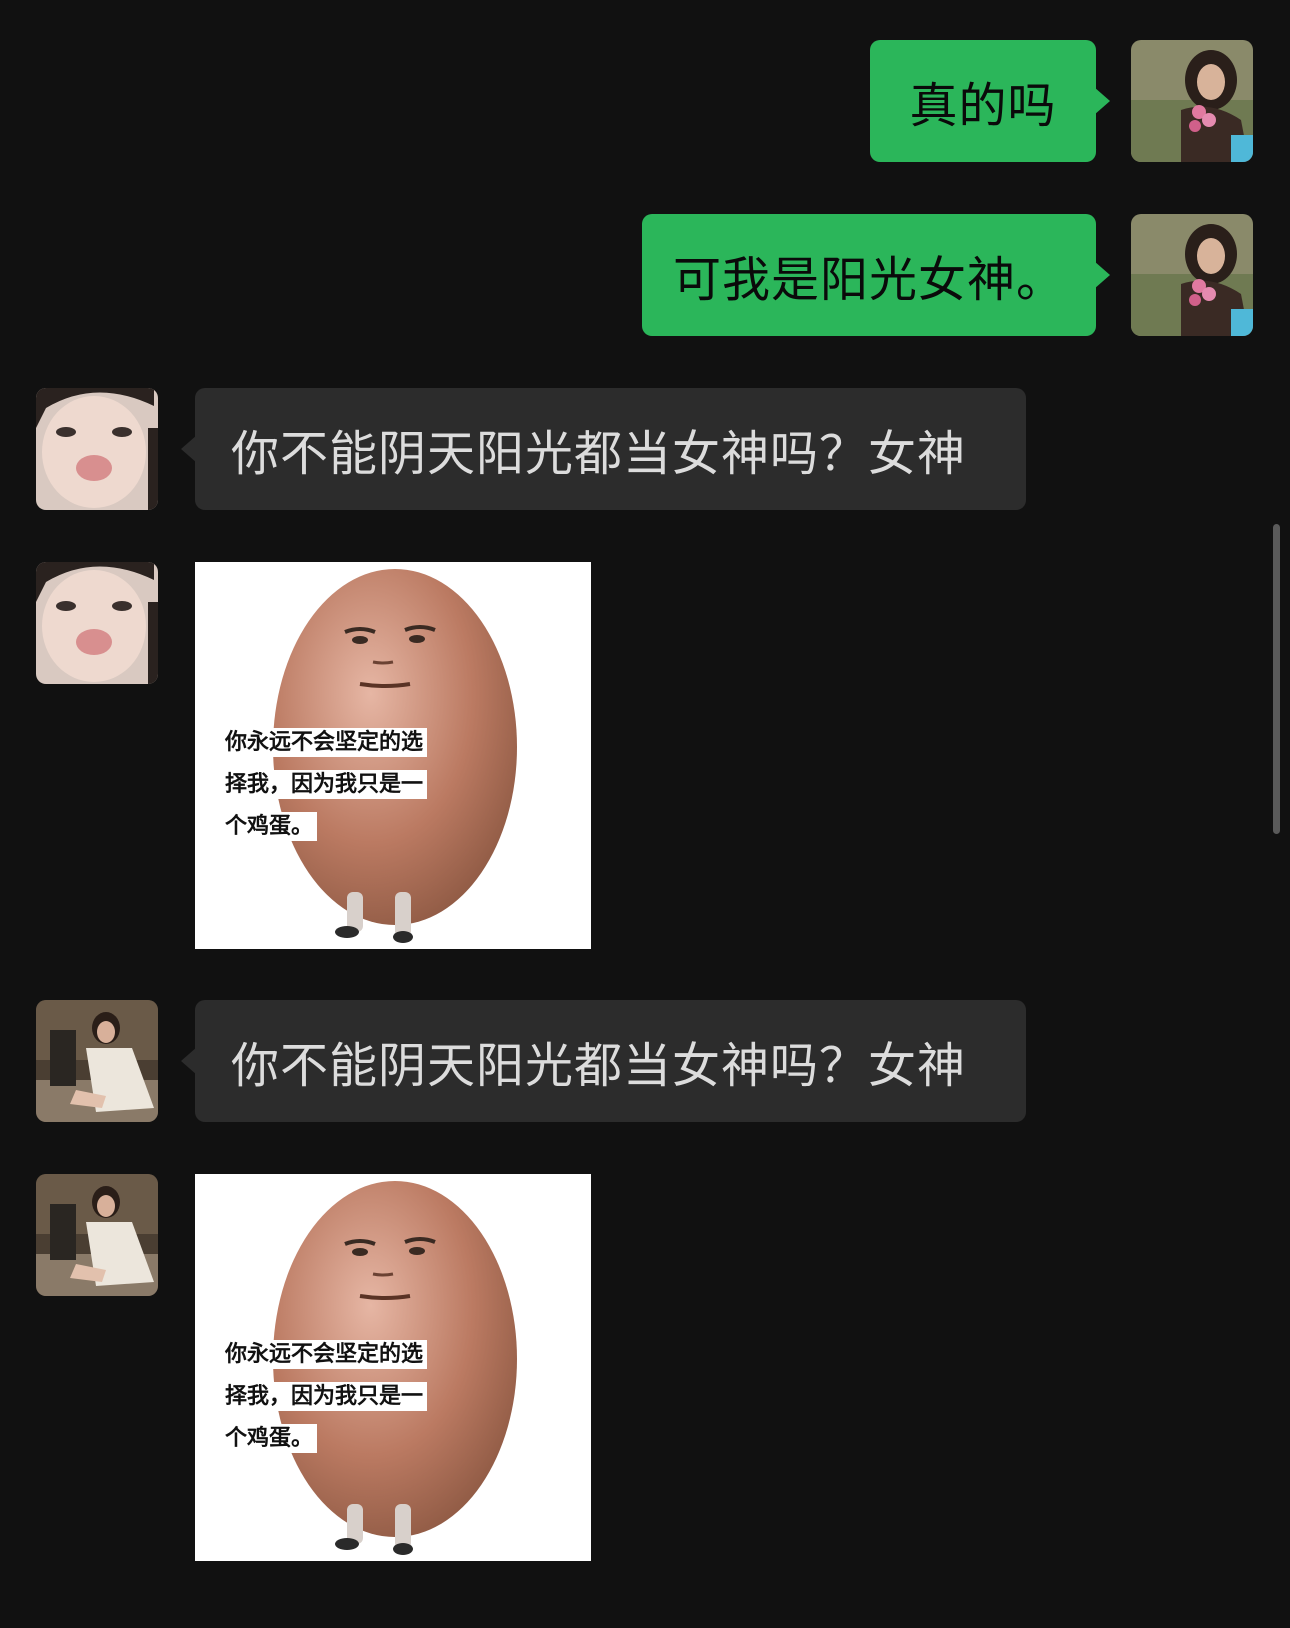 The image size is (1290, 1628). I want to click on message-bubble-outgoing: 可我是阳光女神。, so click(876, 275).